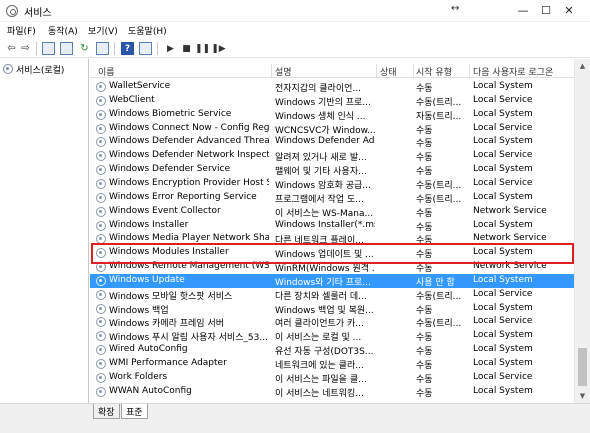 This screenshot has height=433, width=590. Describe the element at coordinates (332, 70) in the screenshot. I see `column-header-row: 이름 설명 상태 시작 유형 다음 사용자로 로그온` at that location.